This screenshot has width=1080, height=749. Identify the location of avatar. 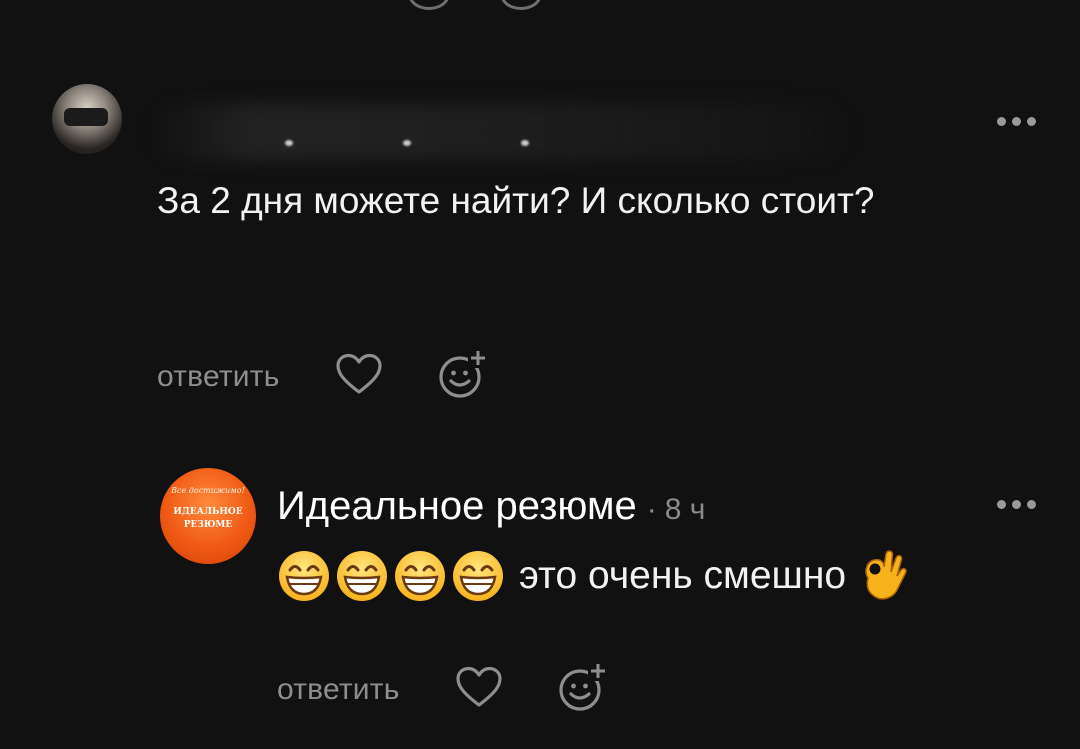
(87, 119).